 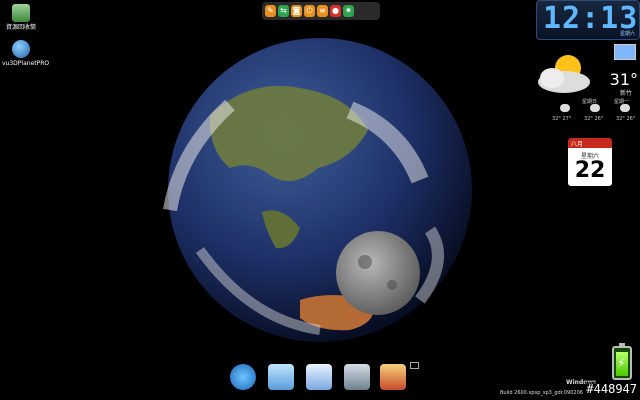 I want to click on calendar-gadget: 八月 星期六 22, so click(x=590, y=163).